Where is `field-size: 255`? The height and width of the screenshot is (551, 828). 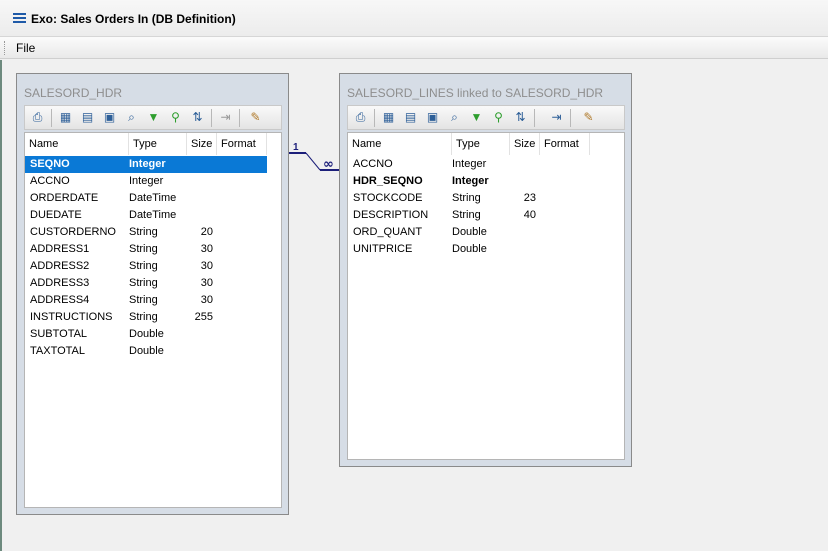
field-size: 255 is located at coordinates (203, 317).